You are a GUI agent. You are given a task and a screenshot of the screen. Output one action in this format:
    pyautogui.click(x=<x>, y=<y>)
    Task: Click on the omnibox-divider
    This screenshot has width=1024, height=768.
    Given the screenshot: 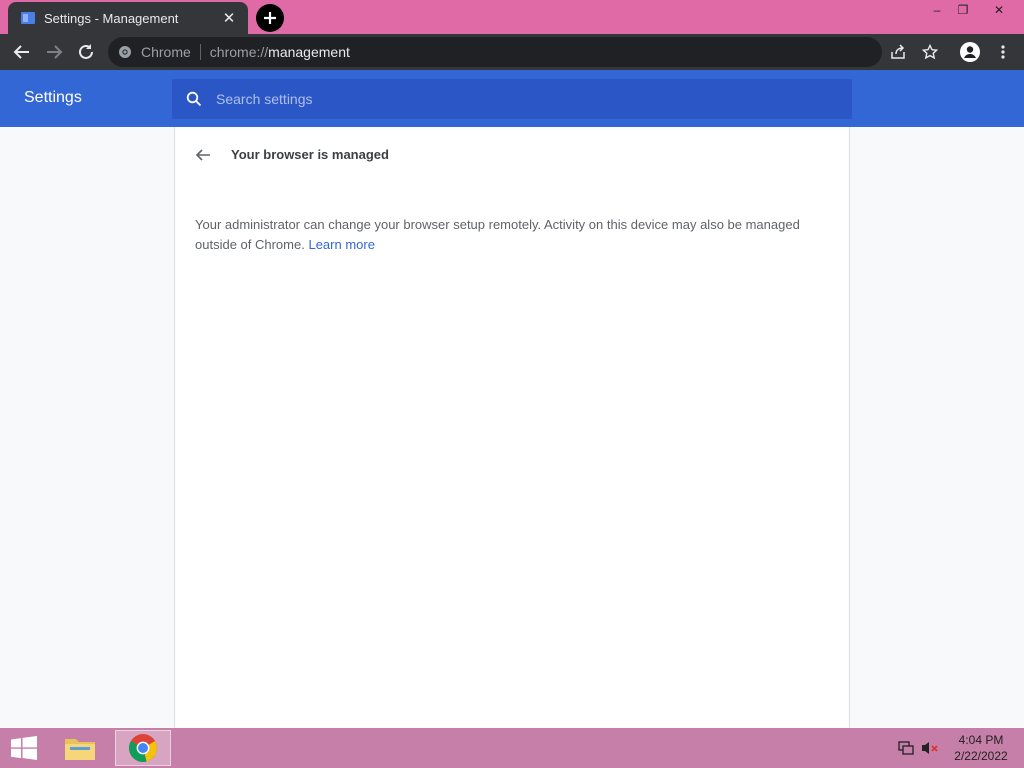 What is the action you would take?
    pyautogui.click(x=200, y=52)
    